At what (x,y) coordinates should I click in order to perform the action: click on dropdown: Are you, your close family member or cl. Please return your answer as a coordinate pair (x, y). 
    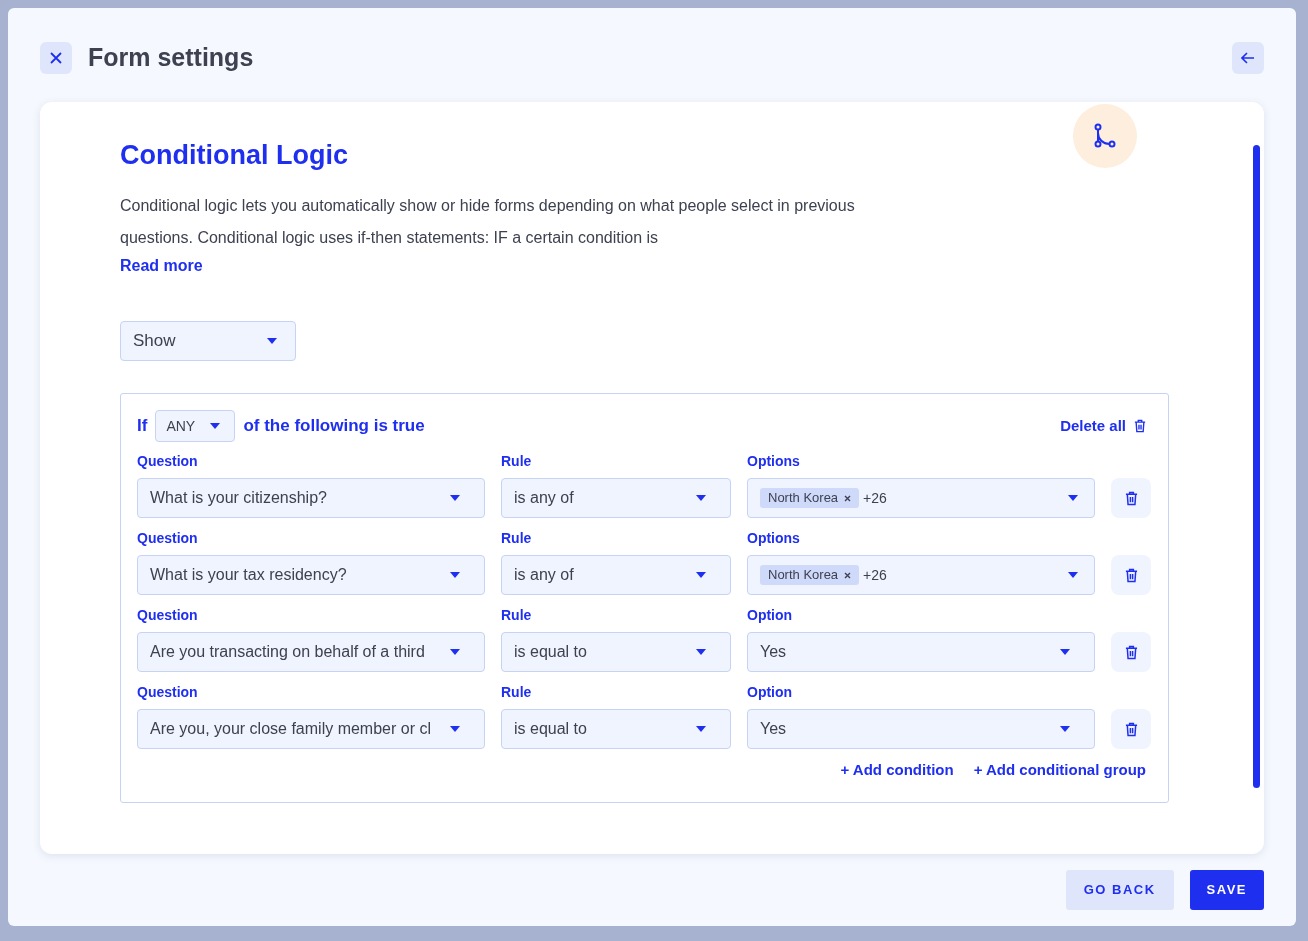
    Looking at the image, I should click on (311, 729).